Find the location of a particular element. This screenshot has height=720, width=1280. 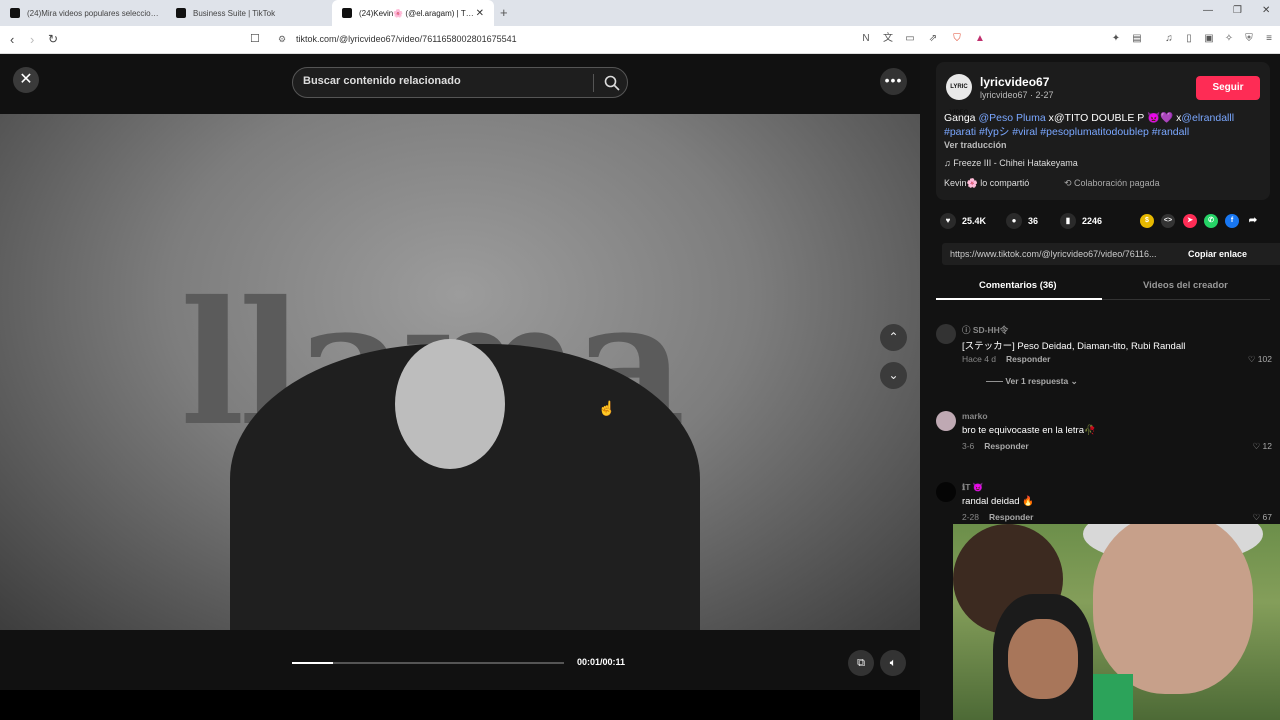

site-info-icon: ⚙ is located at coordinates (282, 39).